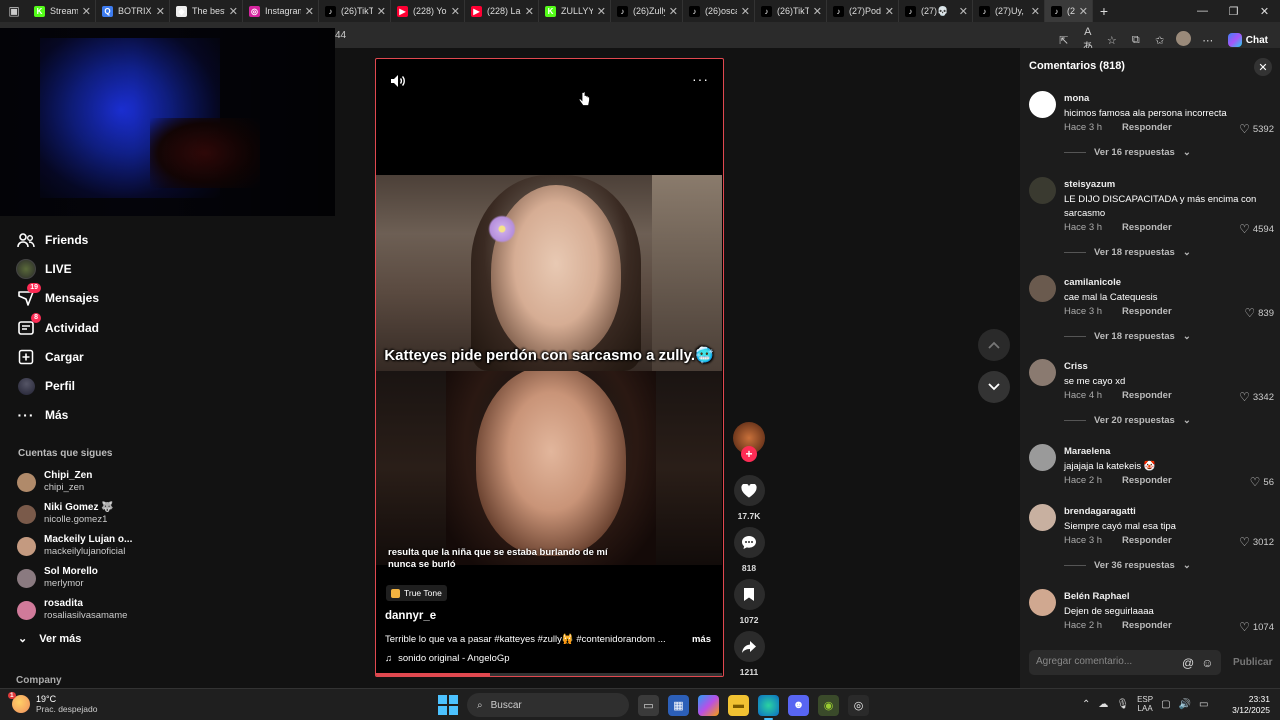  Describe the element at coordinates (1076, 366) in the screenshot. I see `comment-username: Criss` at that location.